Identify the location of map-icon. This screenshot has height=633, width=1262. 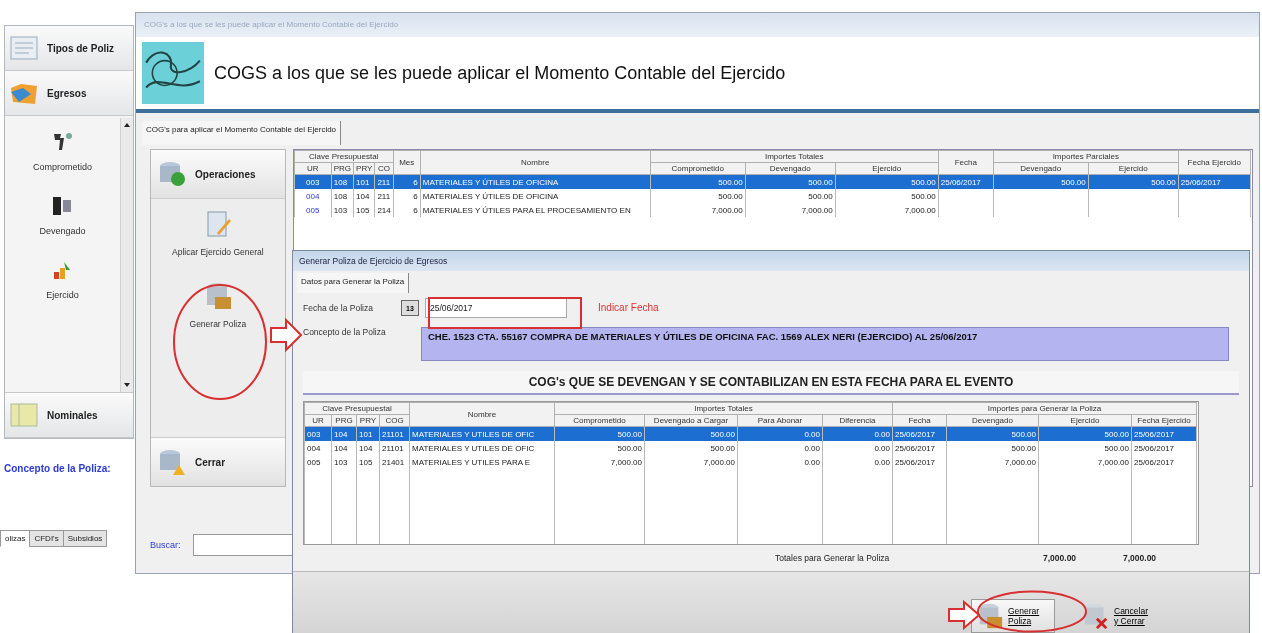
(24, 415).